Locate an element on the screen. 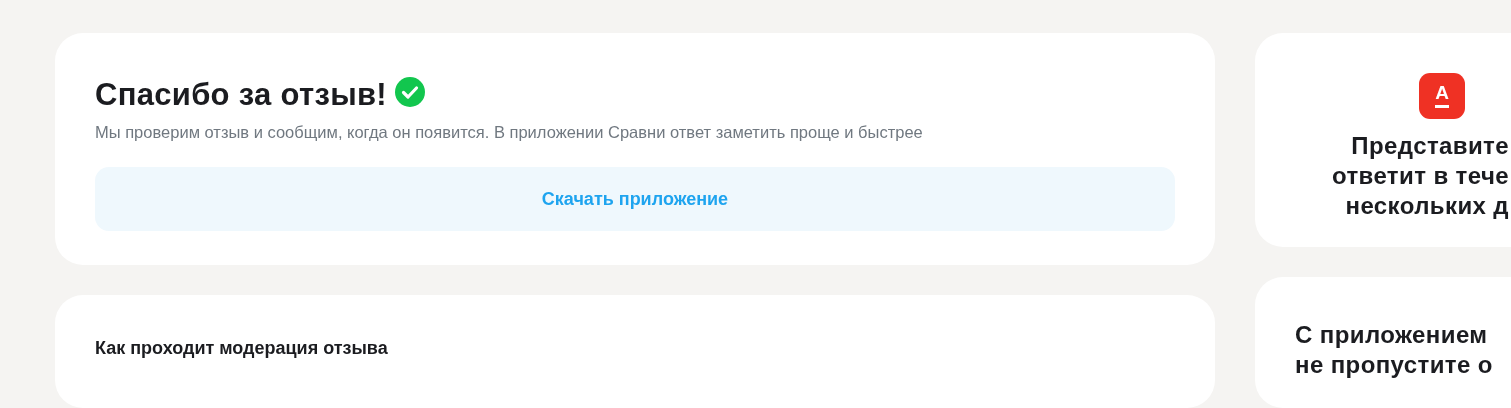  representative-text: нескольких д is located at coordinates (1426, 206).